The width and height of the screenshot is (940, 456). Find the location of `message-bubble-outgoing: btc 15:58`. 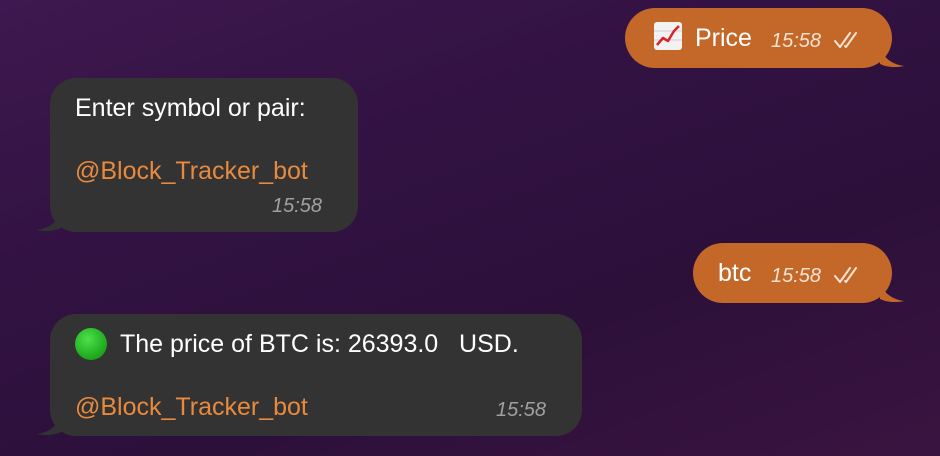

message-bubble-outgoing: btc 15:58 is located at coordinates (792, 273).